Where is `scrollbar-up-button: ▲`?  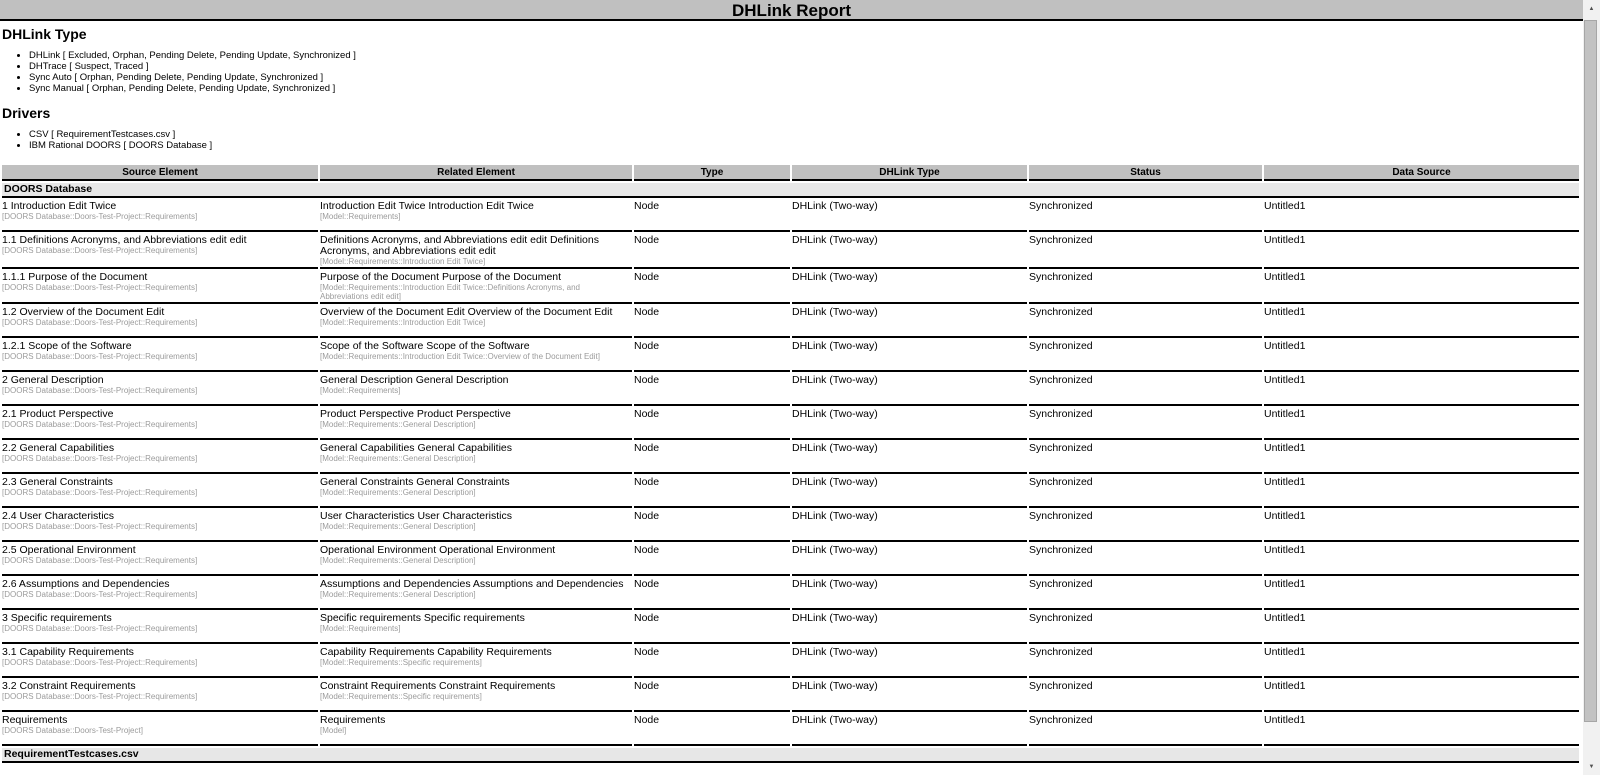
scrollbar-up-button: ▲ is located at coordinates (1591, 8).